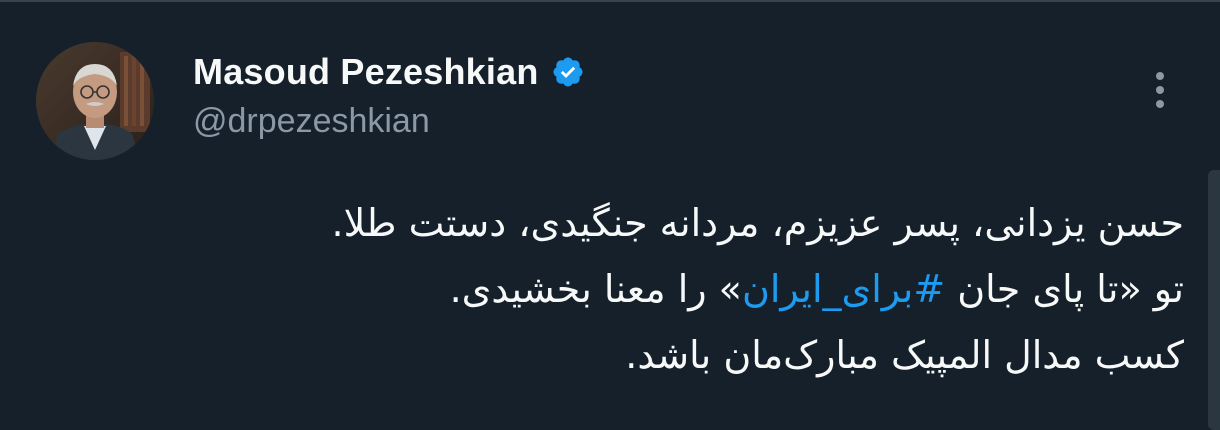 The height and width of the screenshot is (430, 1220). I want to click on tweet-text-line-3: کسب مدال المپیک مبارک‌مان باشد., so click(904, 355).